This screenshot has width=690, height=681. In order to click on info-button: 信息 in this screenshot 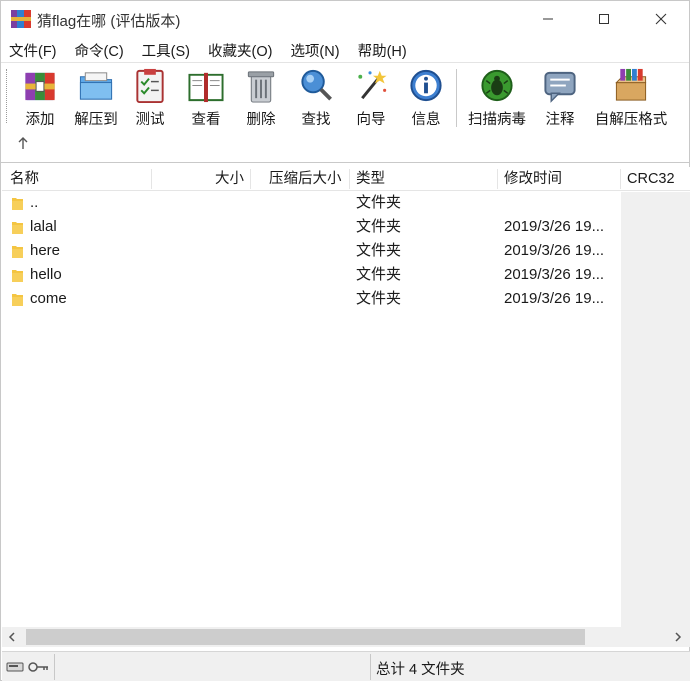, I will do `click(426, 98)`.